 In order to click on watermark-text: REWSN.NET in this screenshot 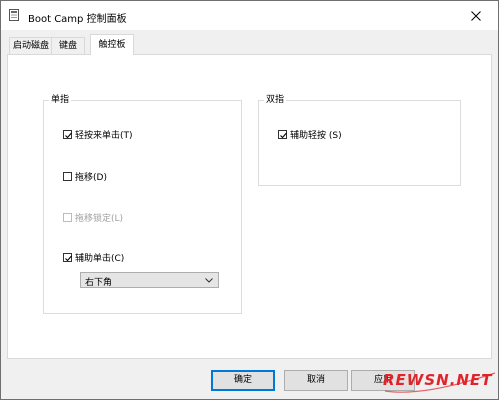, I will do `click(438, 380)`.